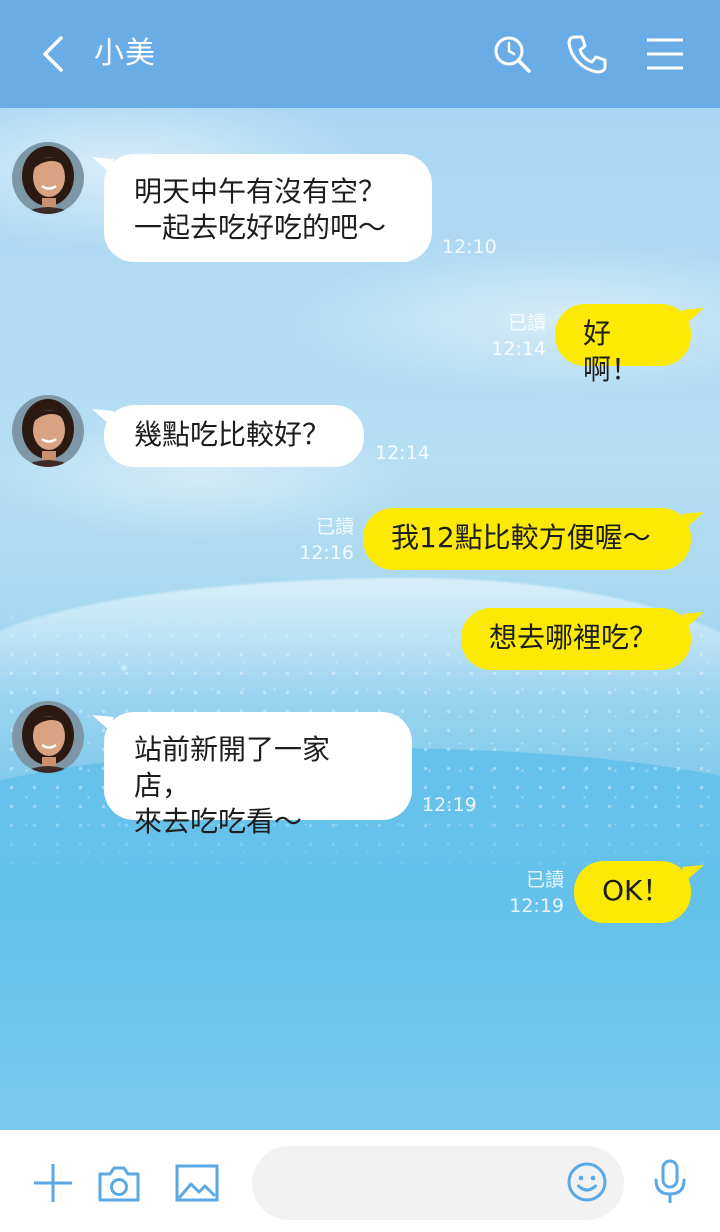 This screenshot has height=1232, width=720. I want to click on message-bubble-outgoing: 好啊！, so click(623, 345).